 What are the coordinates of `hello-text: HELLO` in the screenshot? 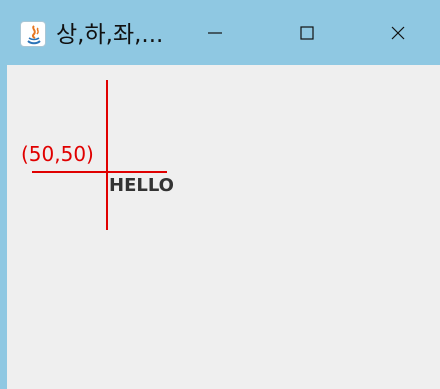 It's located at (141, 185).